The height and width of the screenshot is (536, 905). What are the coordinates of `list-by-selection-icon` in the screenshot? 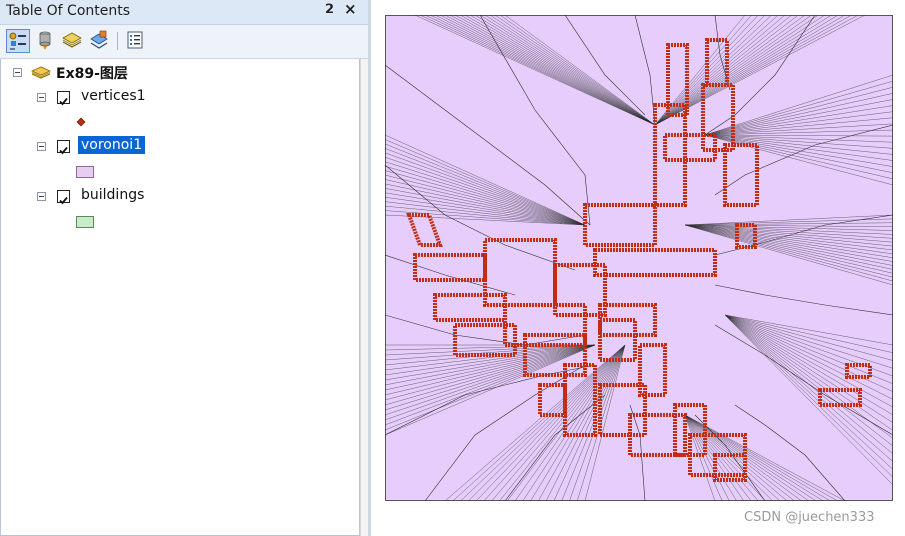 It's located at (99, 39).